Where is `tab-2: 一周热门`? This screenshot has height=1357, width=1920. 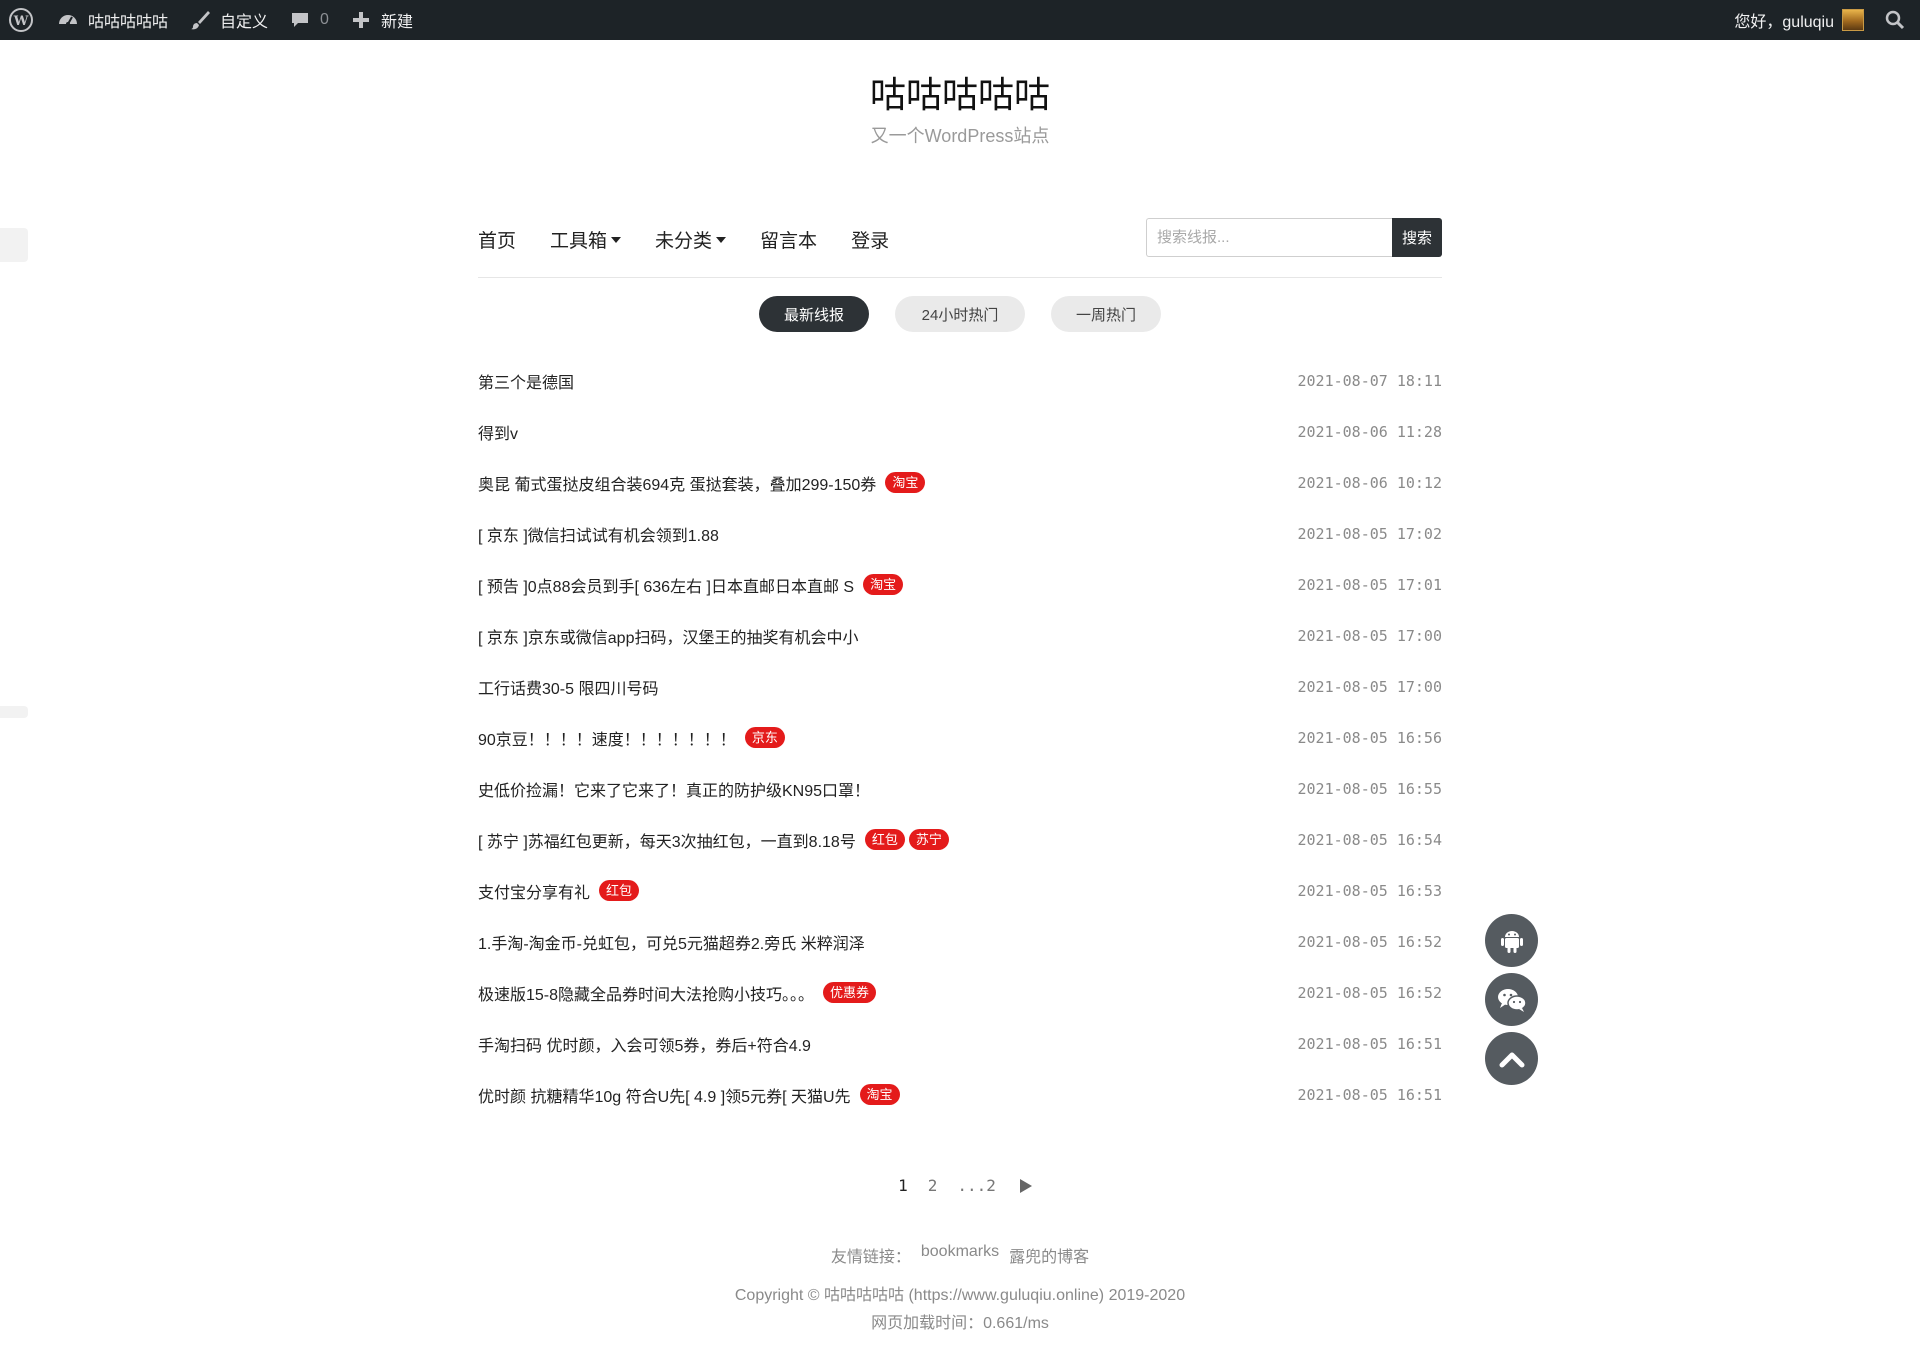 tab-2: 一周热门 is located at coordinates (1106, 314).